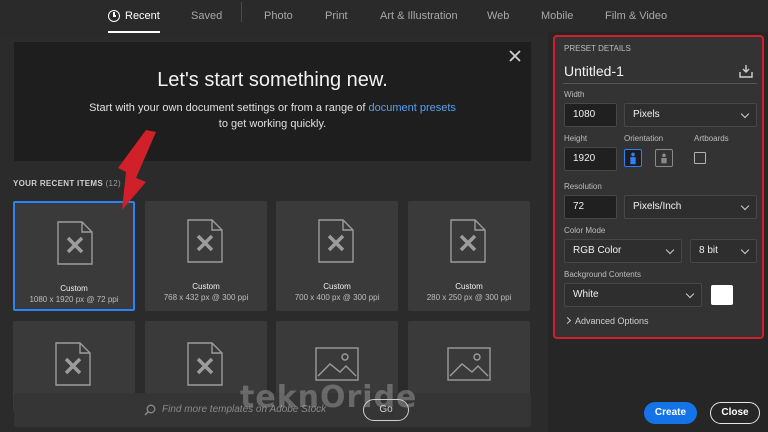 The height and width of the screenshot is (432, 768). I want to click on background-contents-label: Background Contents, so click(602, 274).